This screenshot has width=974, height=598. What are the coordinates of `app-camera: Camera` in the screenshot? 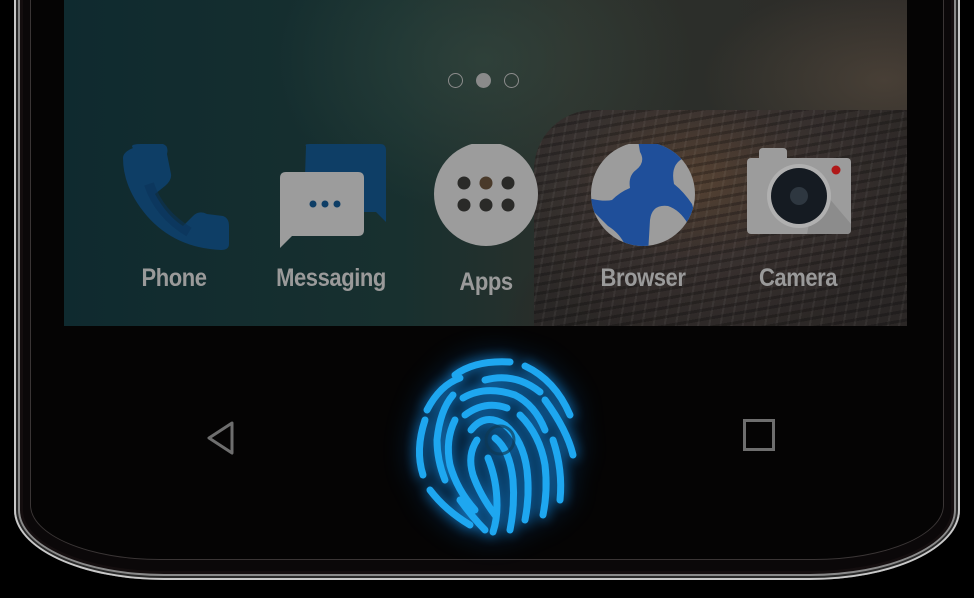 It's located at (798, 218).